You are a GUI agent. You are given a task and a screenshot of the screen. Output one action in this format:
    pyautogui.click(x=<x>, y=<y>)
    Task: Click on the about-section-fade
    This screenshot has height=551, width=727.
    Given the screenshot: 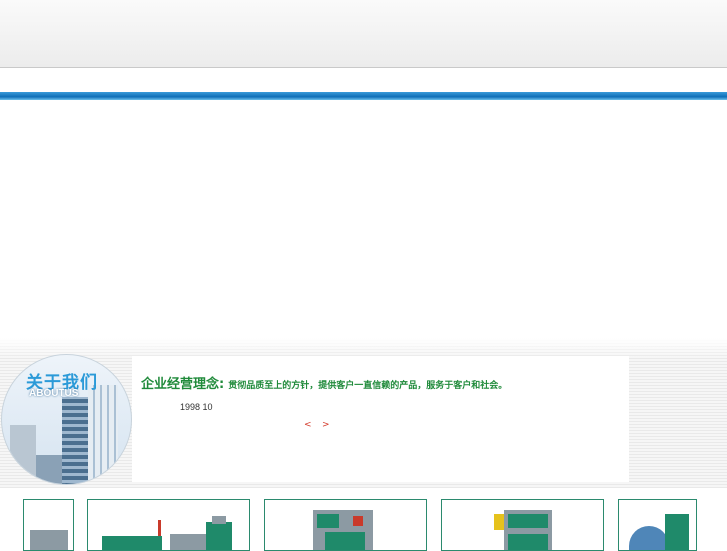 What is the action you would take?
    pyautogui.click(x=363, y=348)
    